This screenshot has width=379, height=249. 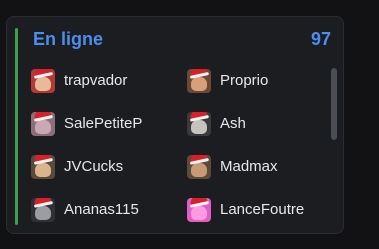 I want to click on user-item-jvcucks: JVCucks, so click(x=109, y=167).